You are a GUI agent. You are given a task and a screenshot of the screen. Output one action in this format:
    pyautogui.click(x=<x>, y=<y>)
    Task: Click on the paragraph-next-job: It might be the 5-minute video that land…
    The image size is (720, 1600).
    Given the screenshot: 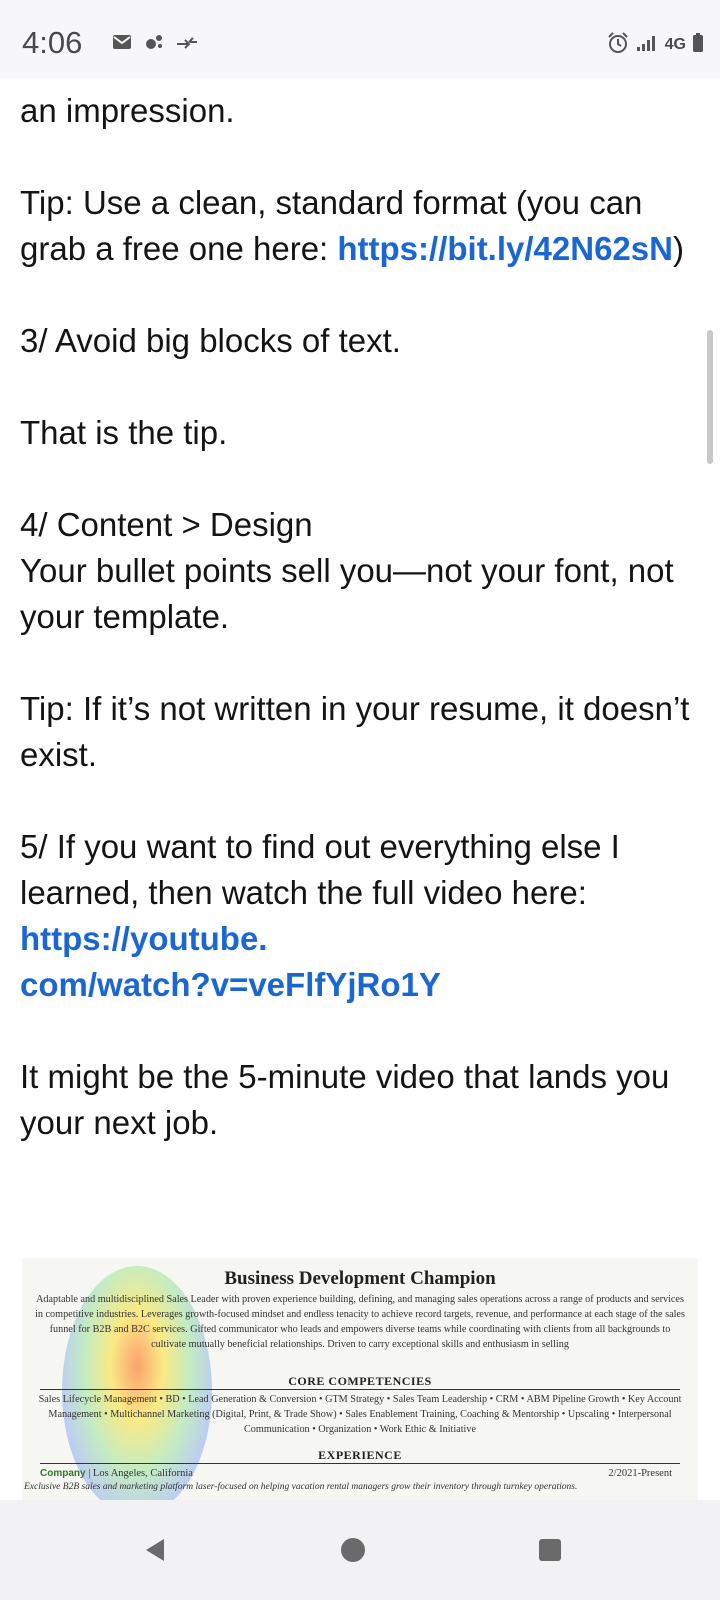 What is the action you would take?
    pyautogui.click(x=345, y=1099)
    